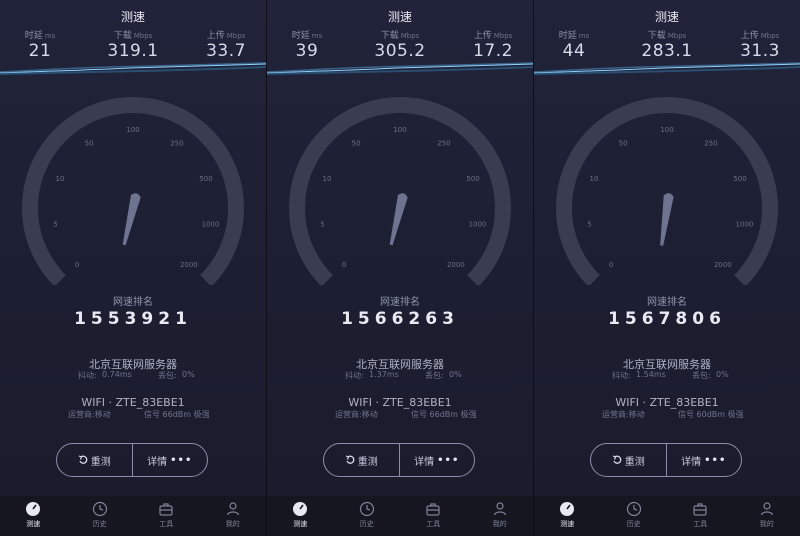 Image resolution: width=800 pixels, height=536 pixels. Describe the element at coordinates (482, 36) in the screenshot. I see `metric-label: 上传` at that location.